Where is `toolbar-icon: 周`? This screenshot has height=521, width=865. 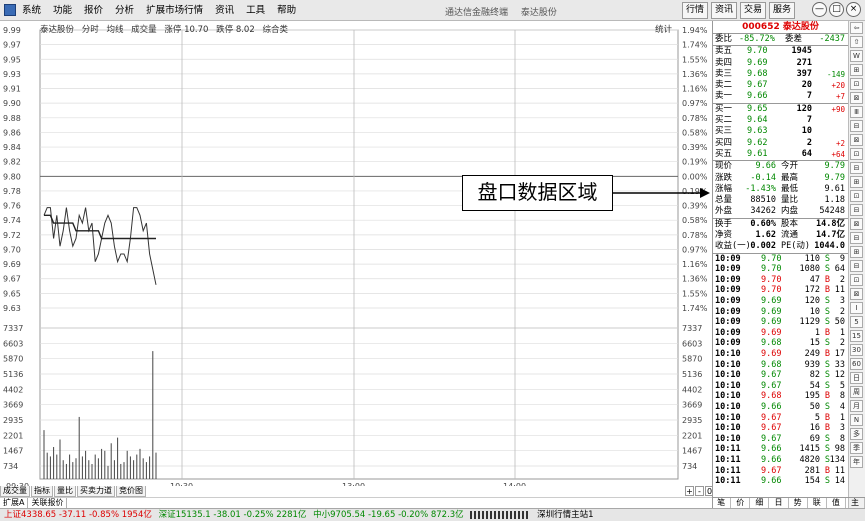 toolbar-icon: 周 is located at coordinates (856, 392).